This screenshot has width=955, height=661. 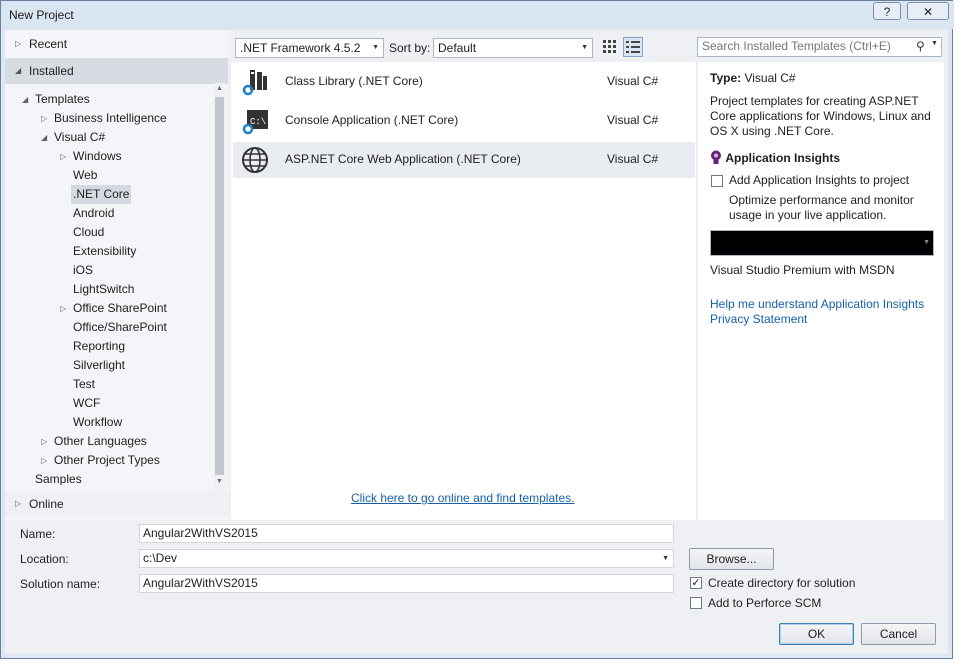 What do you see at coordinates (255, 122) in the screenshot?
I see `console-app-icon: C:\` at bounding box center [255, 122].